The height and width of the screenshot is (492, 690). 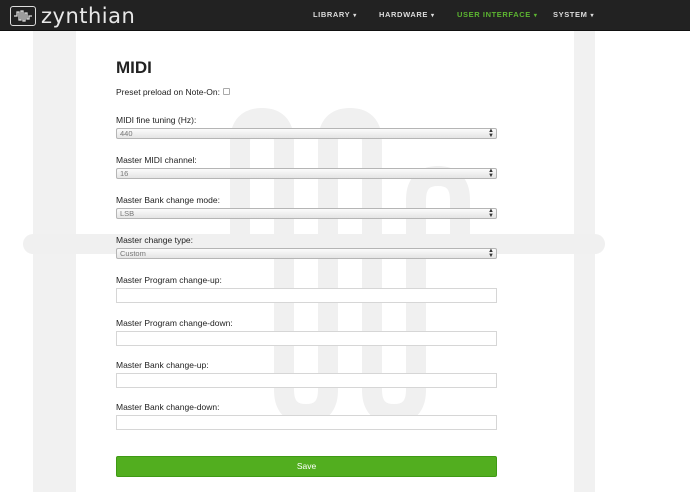 What do you see at coordinates (124, 173) in the screenshot?
I see `master-channel-value: 16` at bounding box center [124, 173].